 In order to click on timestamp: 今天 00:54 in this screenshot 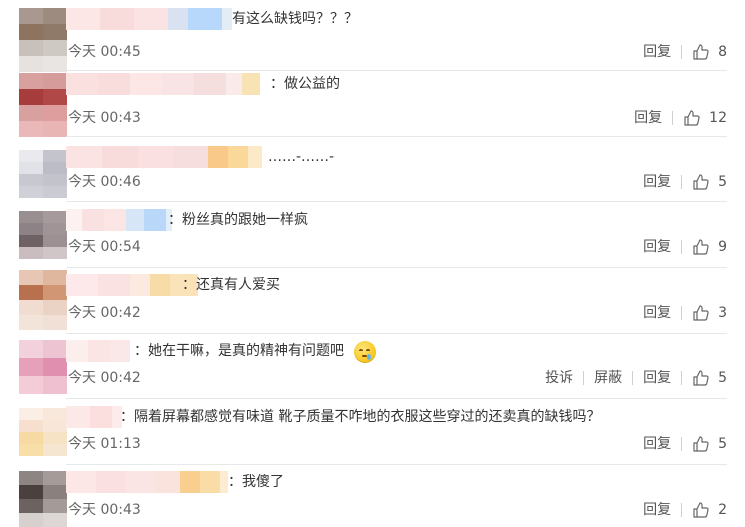, I will do `click(104, 247)`.